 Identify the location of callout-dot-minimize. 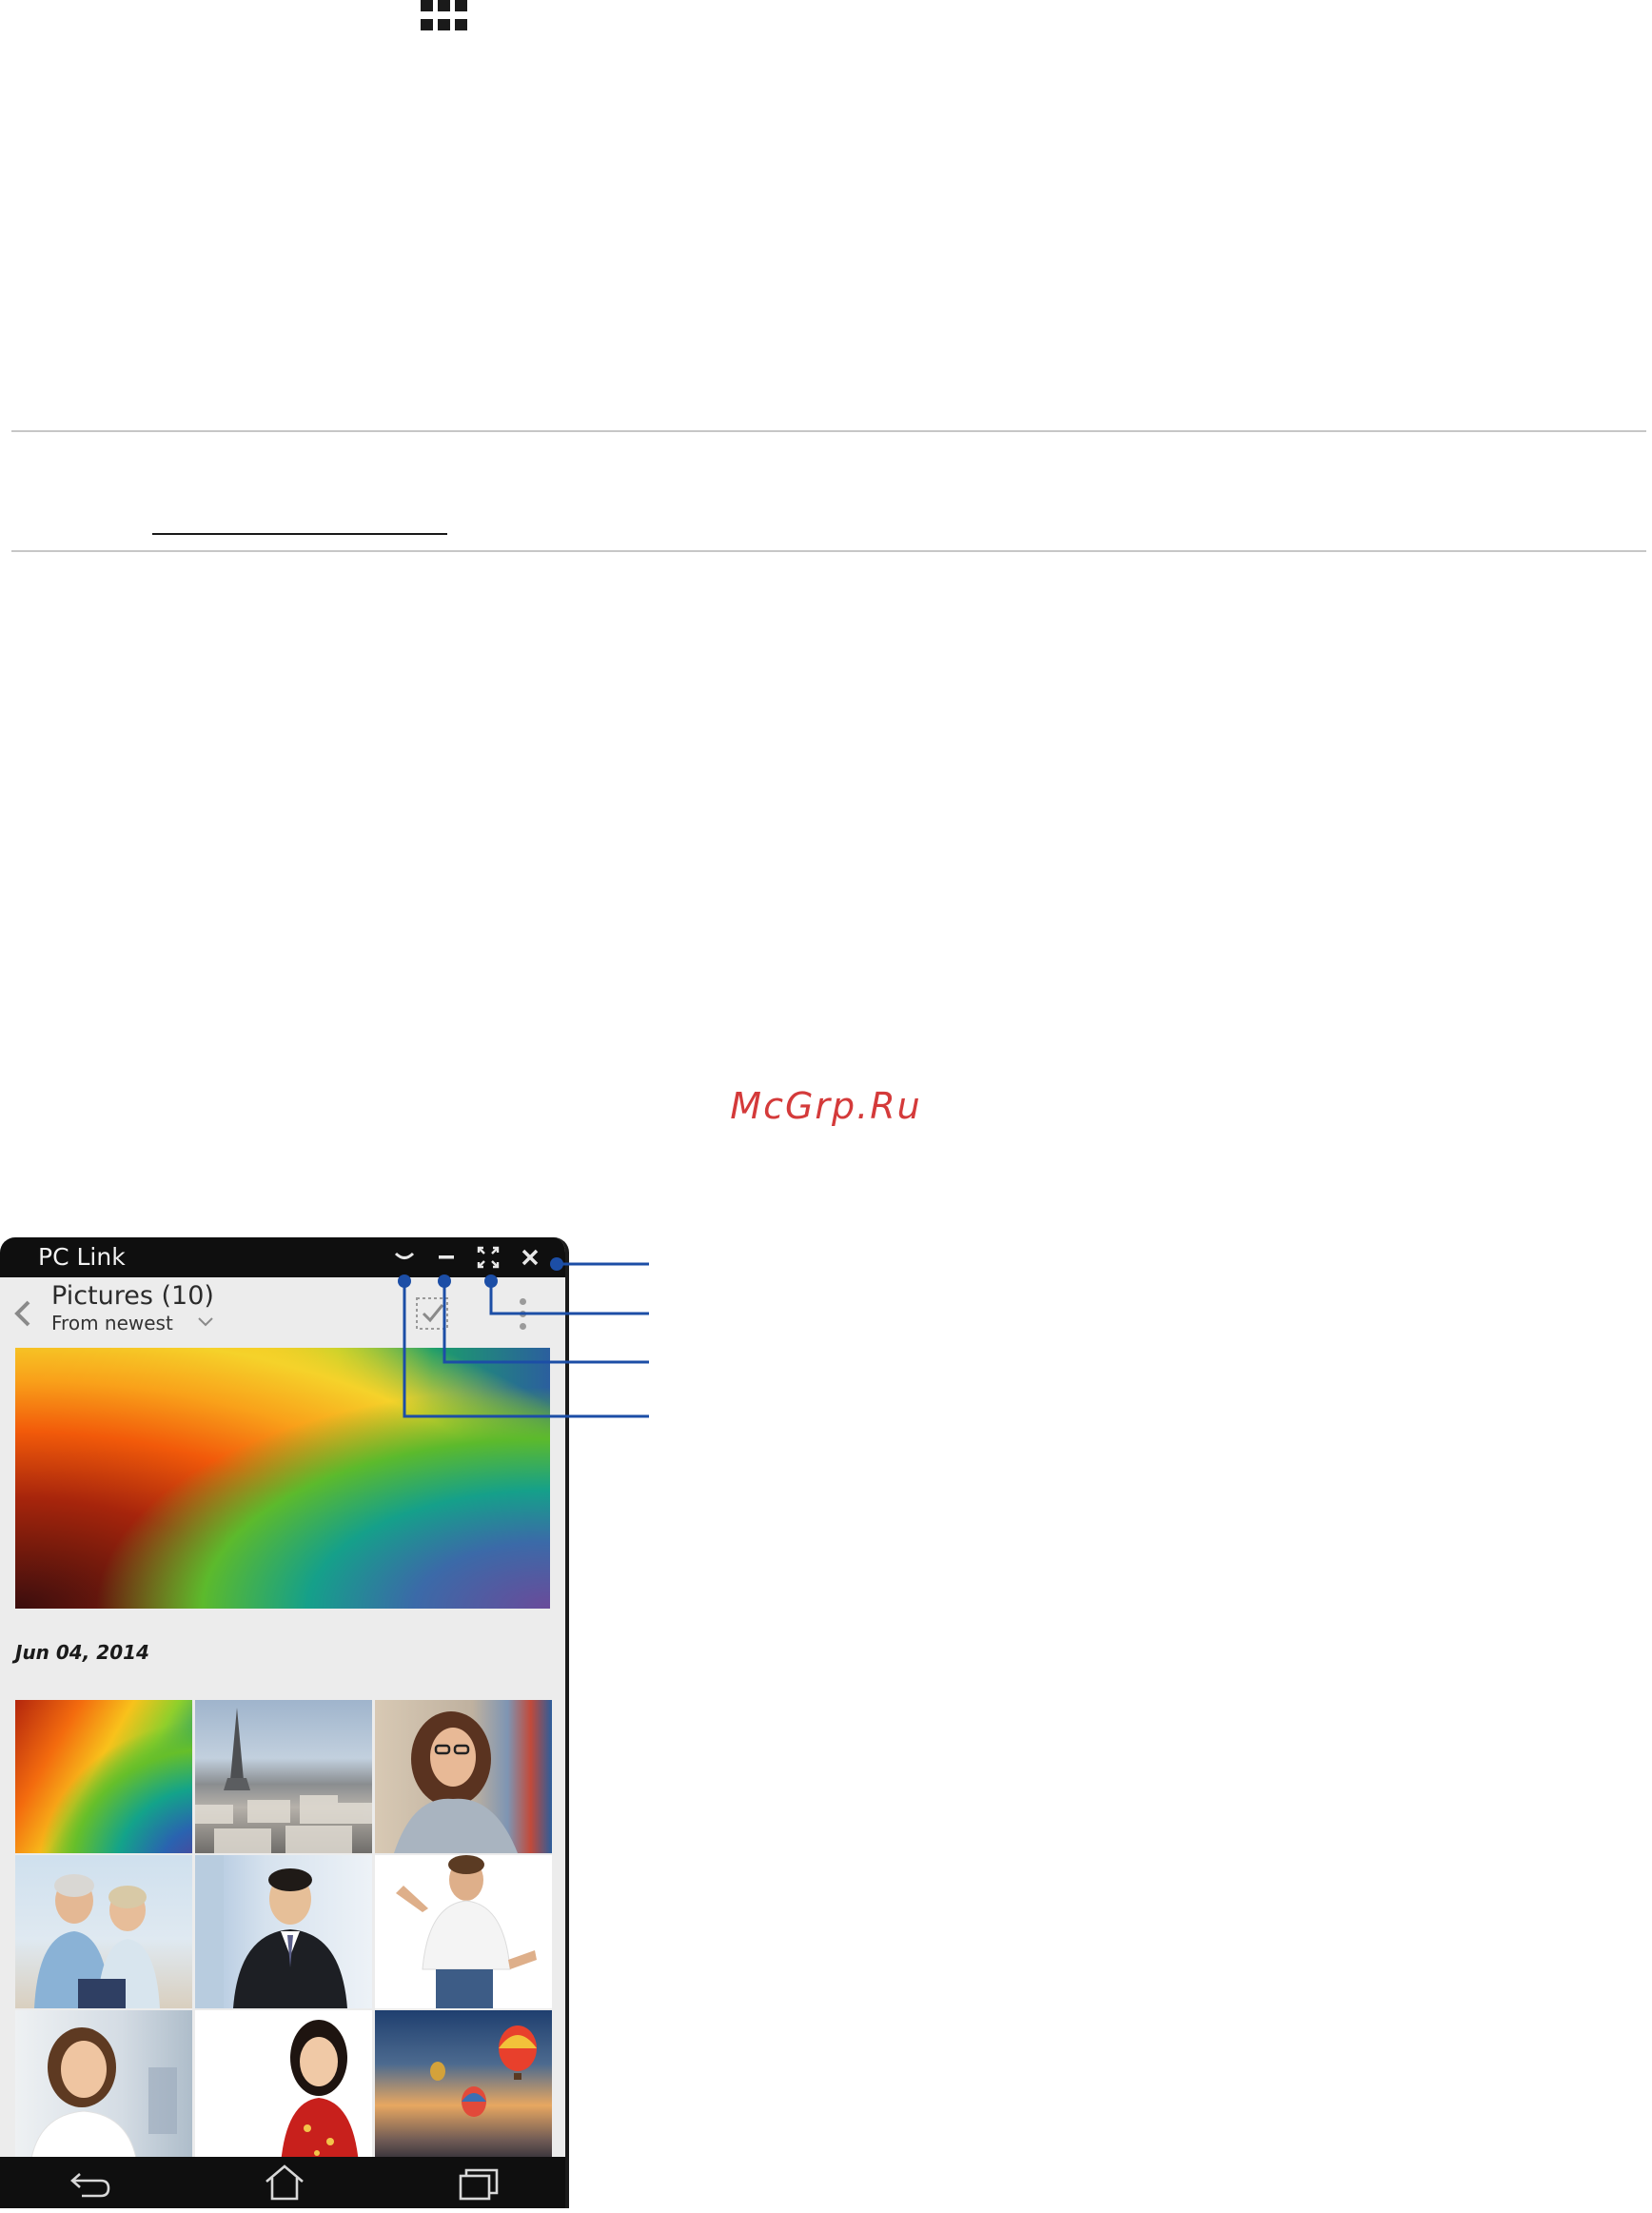
(445, 1281).